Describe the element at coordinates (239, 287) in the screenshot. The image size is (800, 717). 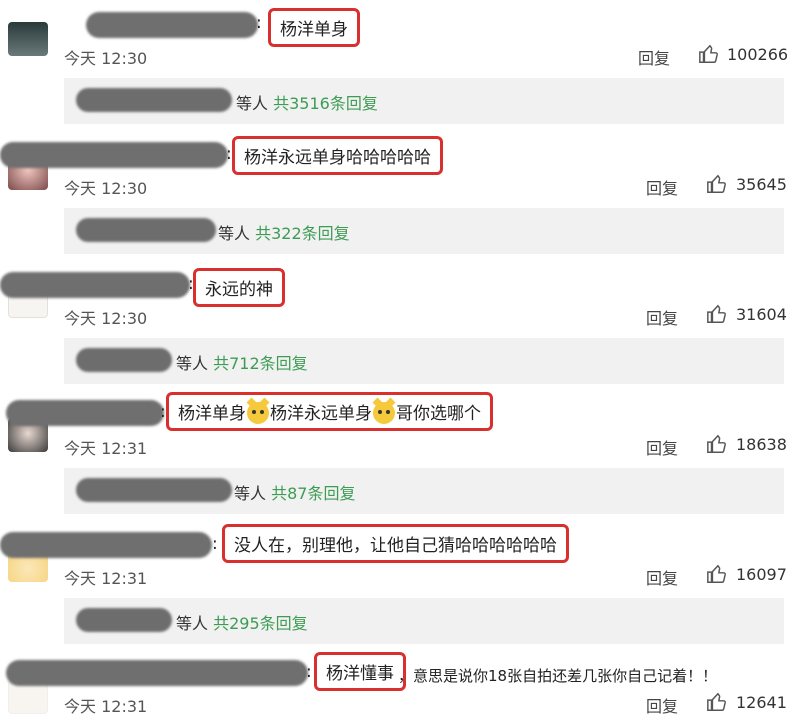
I see `comment-text-highlighted: 永远的神` at that location.